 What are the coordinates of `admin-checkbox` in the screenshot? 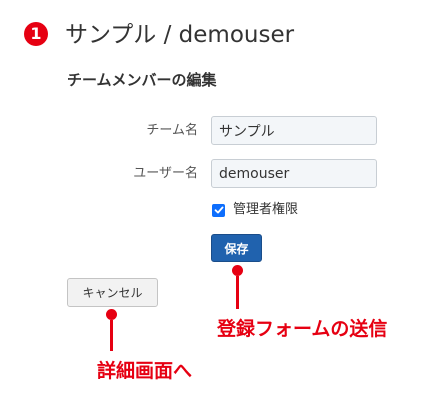 It's located at (218, 210).